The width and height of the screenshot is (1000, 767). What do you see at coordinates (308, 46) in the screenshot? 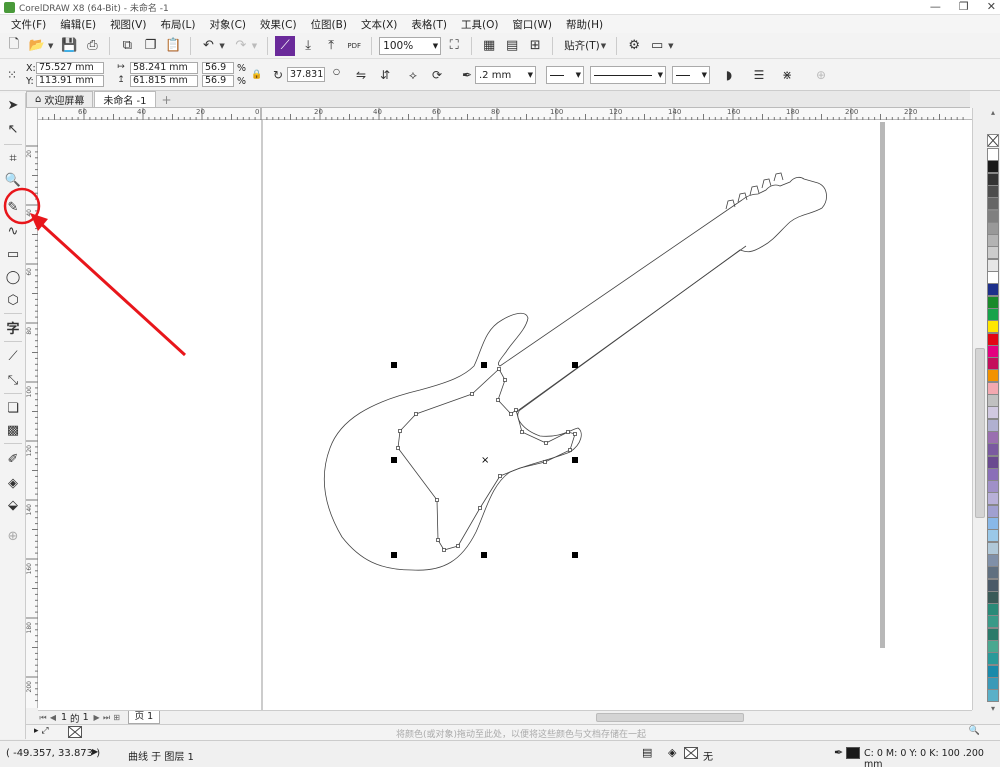
I see `import-icon: ⤓` at bounding box center [308, 46].